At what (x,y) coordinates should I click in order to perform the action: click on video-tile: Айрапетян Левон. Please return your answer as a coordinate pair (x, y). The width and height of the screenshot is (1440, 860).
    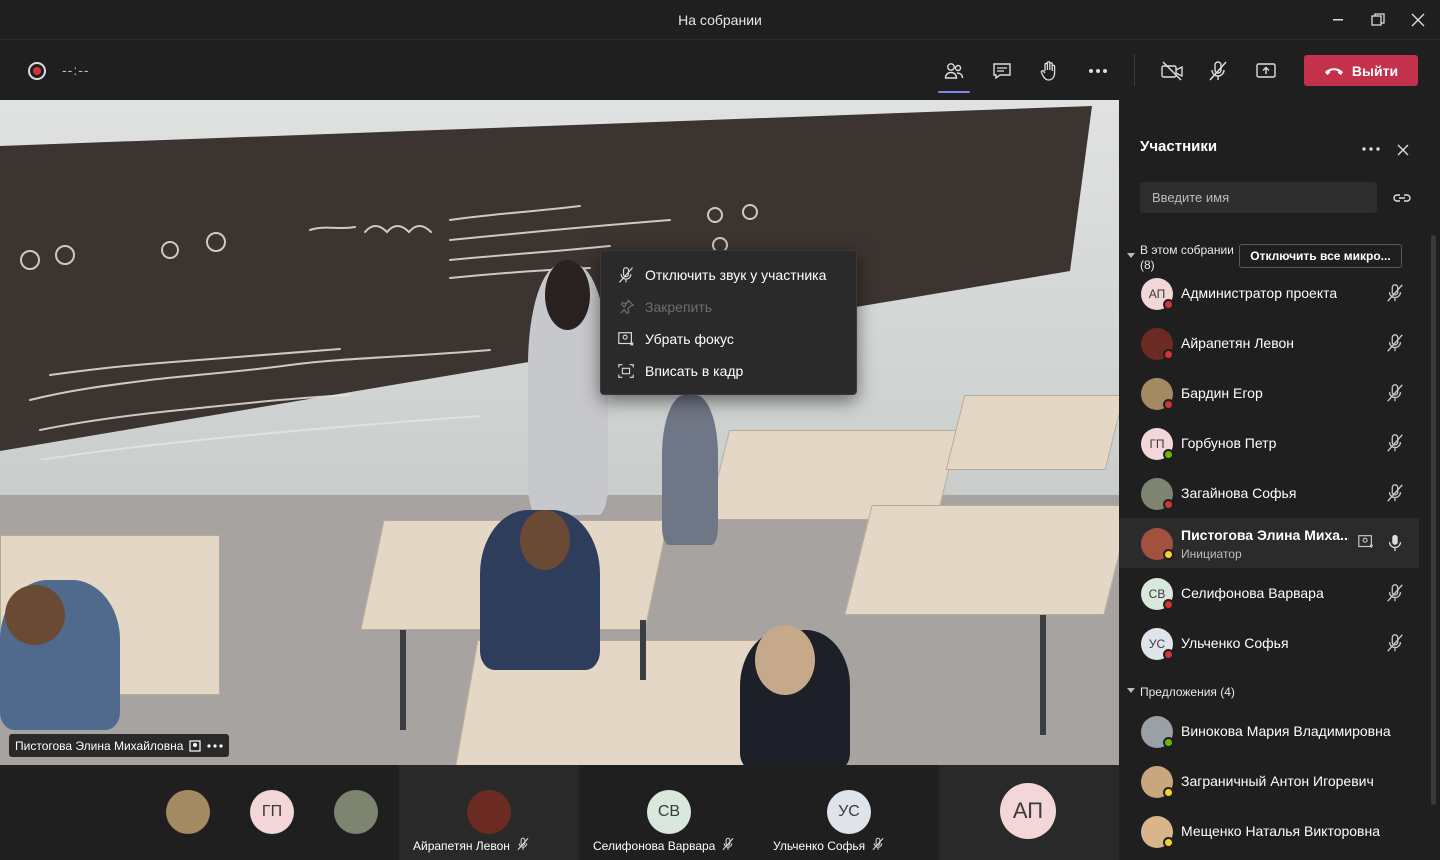
    Looking at the image, I should click on (489, 812).